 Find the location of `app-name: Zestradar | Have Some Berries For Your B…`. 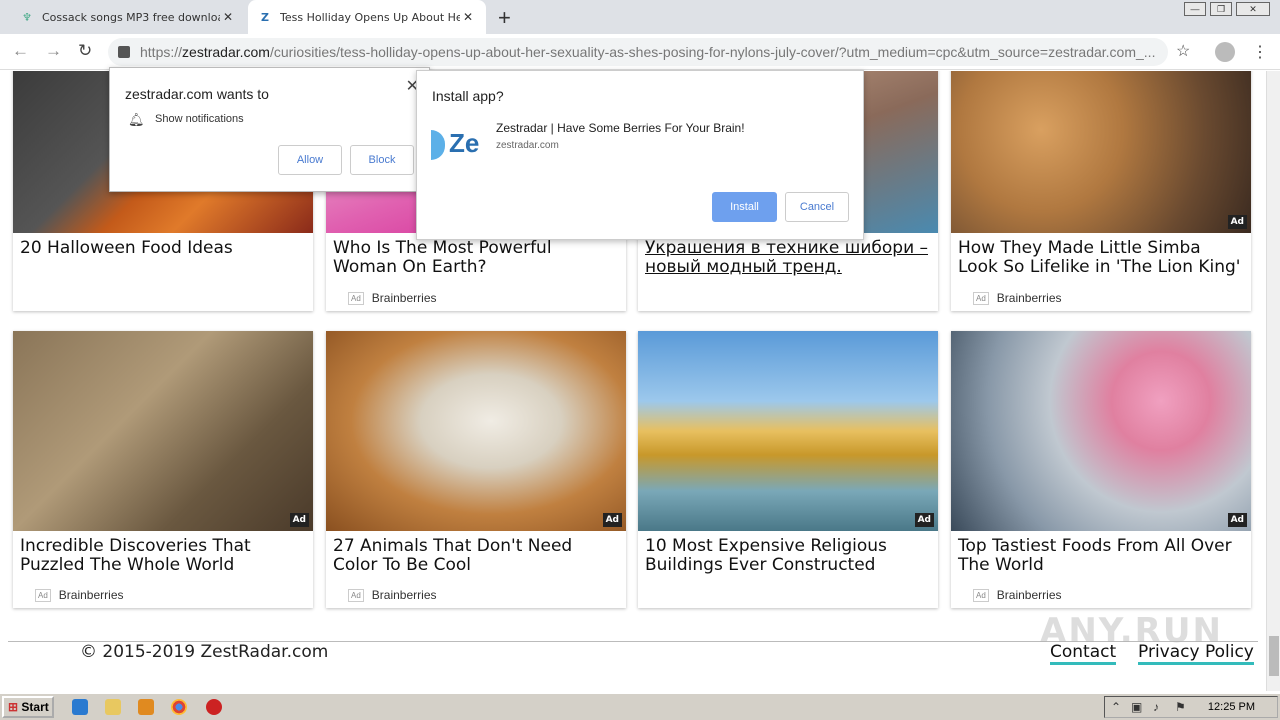

app-name: Zestradar | Have Some Berries For Your B… is located at coordinates (620, 128).